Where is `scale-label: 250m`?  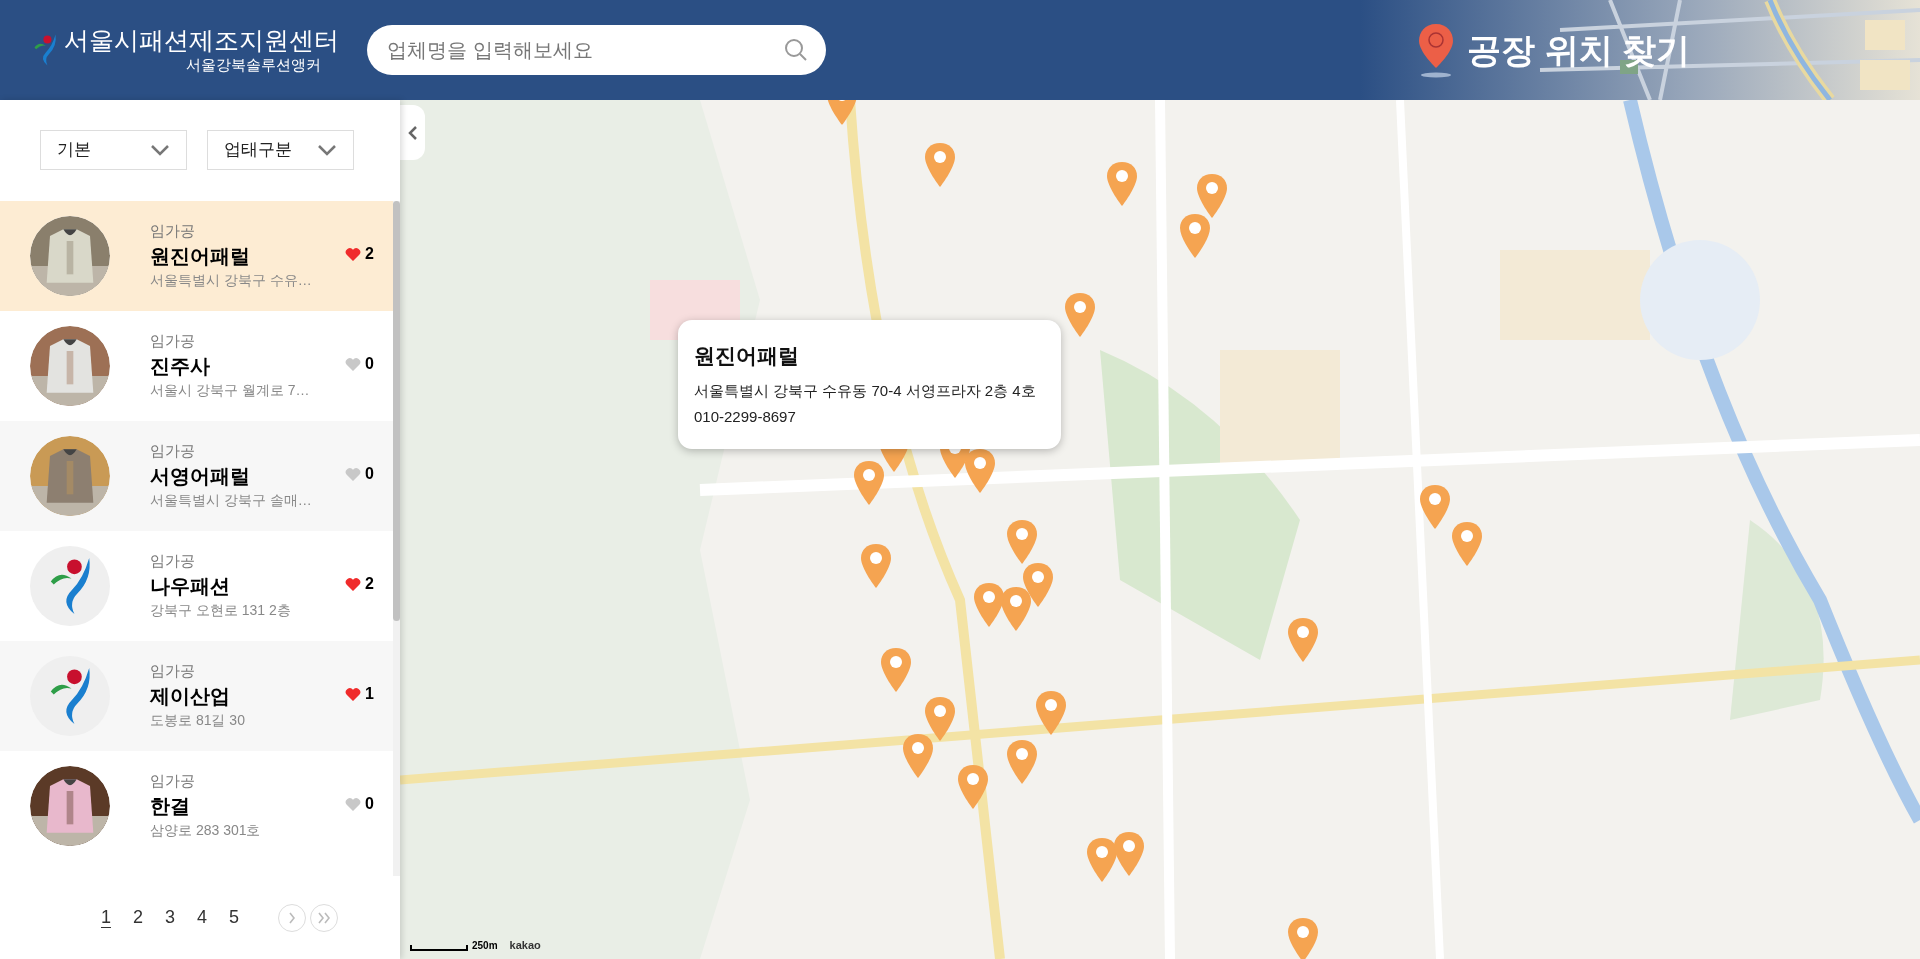 scale-label: 250m is located at coordinates (485, 946).